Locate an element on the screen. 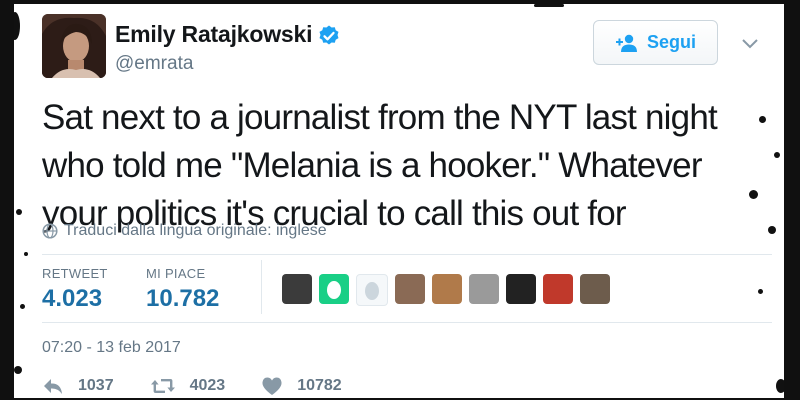 The width and height of the screenshot is (800, 400). likes-stat: MI PIACE 10.782 is located at coordinates (182, 289).